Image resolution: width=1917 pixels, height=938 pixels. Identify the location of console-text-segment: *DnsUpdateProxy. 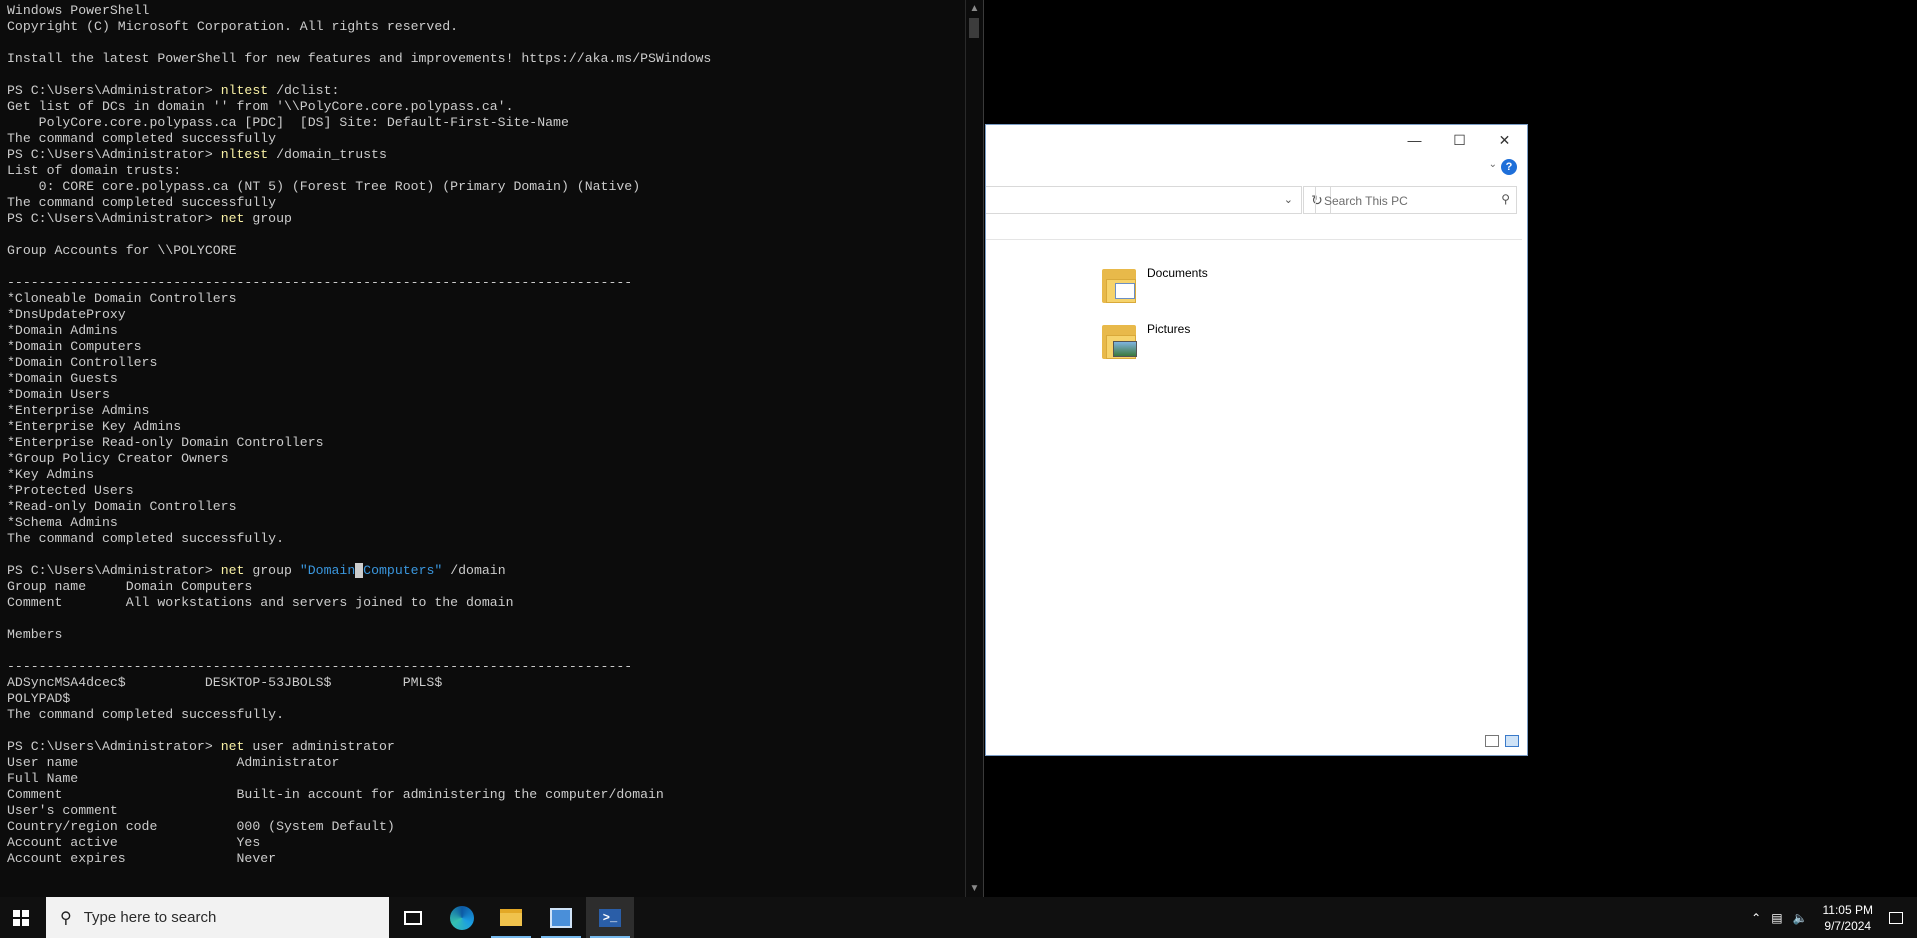
(66, 314).